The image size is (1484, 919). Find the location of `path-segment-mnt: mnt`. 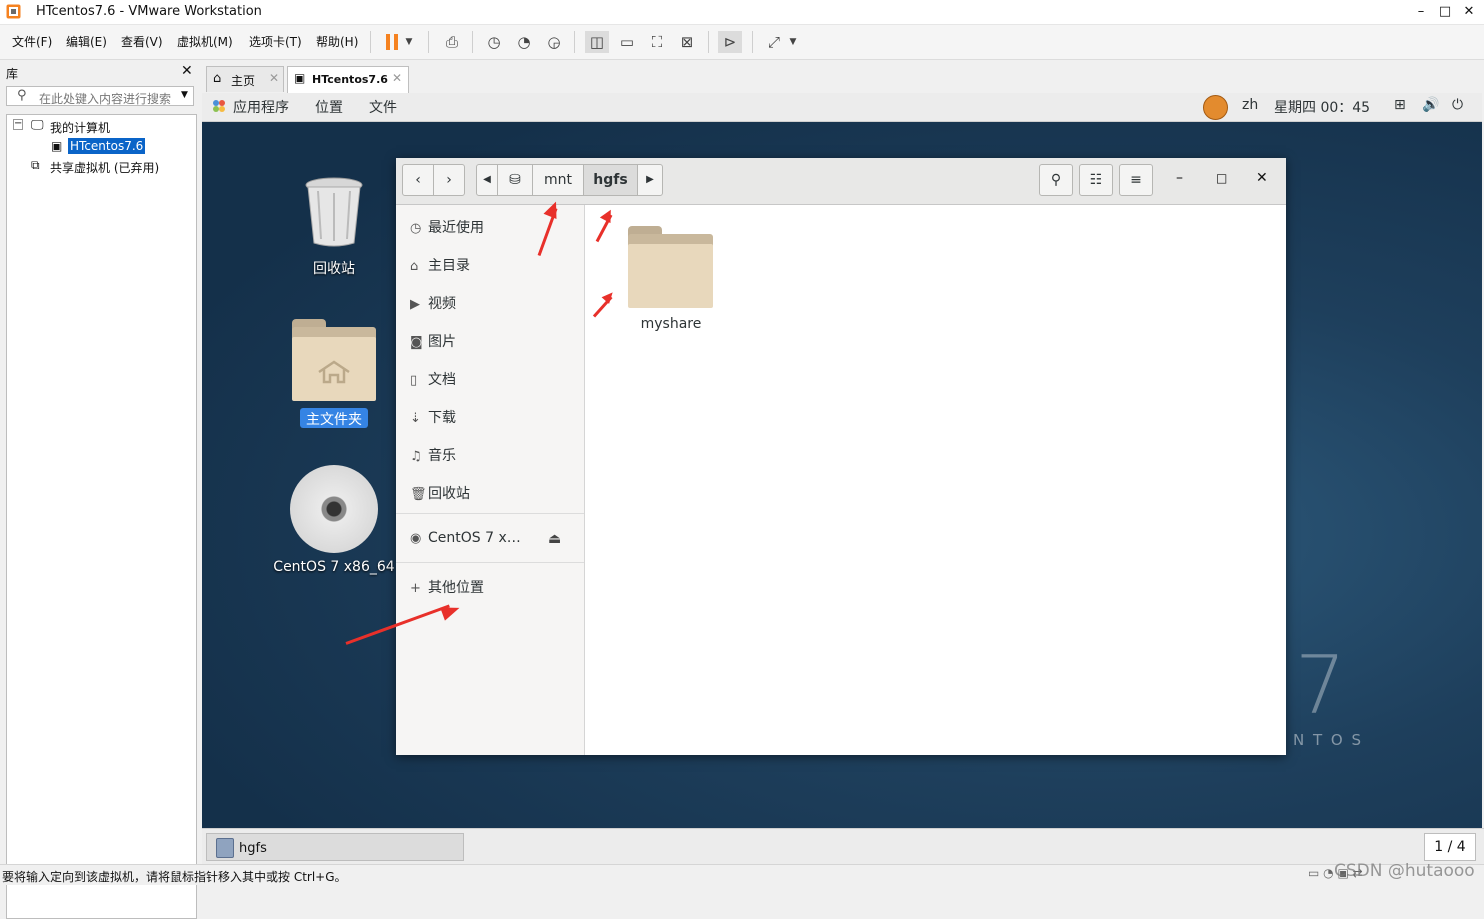

path-segment-mnt: mnt is located at coordinates (558, 180).